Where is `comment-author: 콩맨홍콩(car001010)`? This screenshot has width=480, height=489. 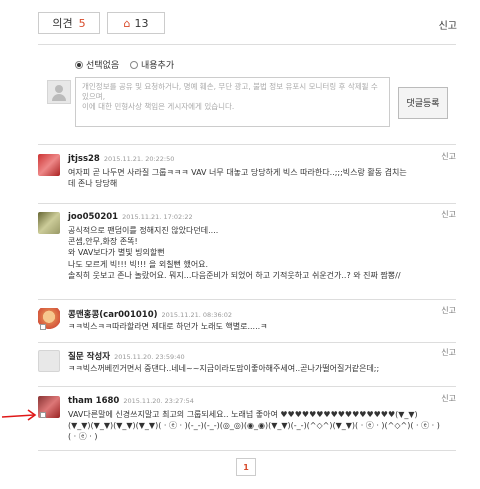
comment-author: 콩맨홍콩(car001010) is located at coordinates (113, 315).